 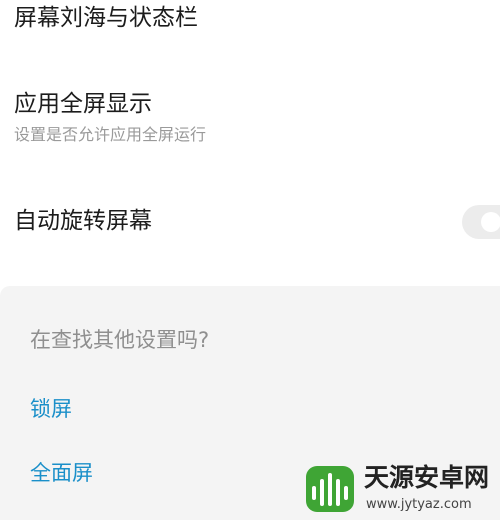 What do you see at coordinates (120, 340) in the screenshot?
I see `suggestions-heading: 在查找其他设置吗?` at bounding box center [120, 340].